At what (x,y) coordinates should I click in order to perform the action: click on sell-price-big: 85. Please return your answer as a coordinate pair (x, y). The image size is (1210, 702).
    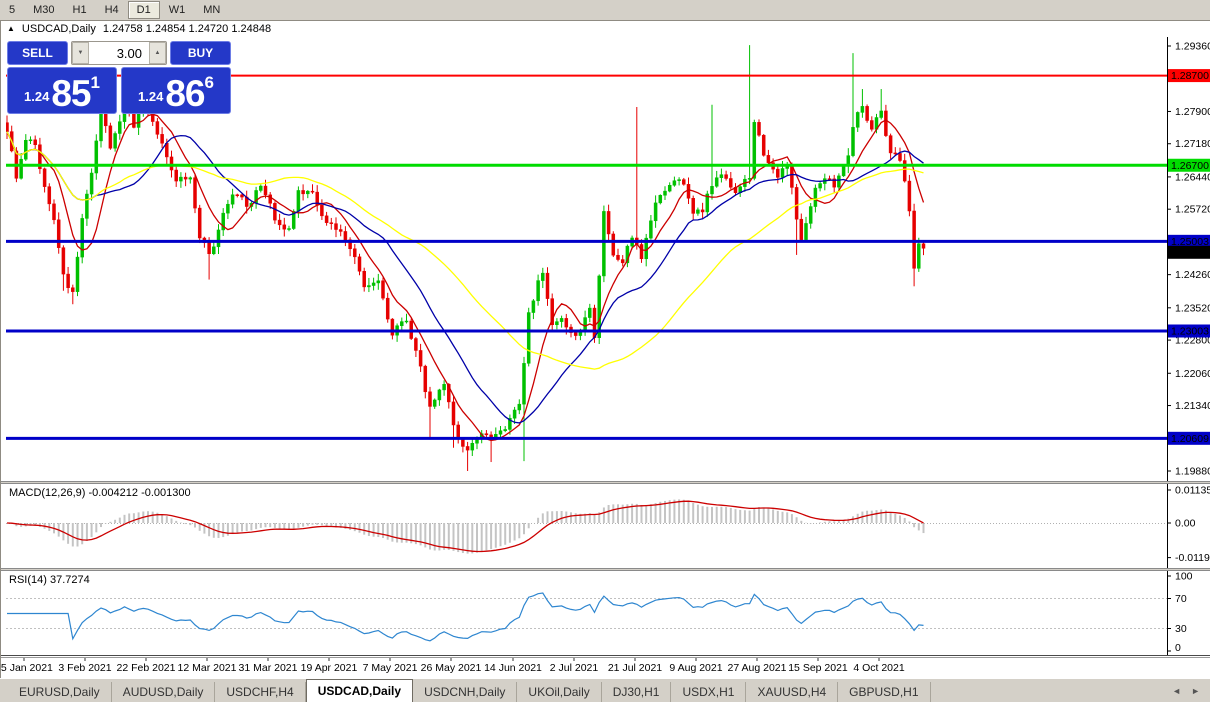
    Looking at the image, I should click on (71, 93).